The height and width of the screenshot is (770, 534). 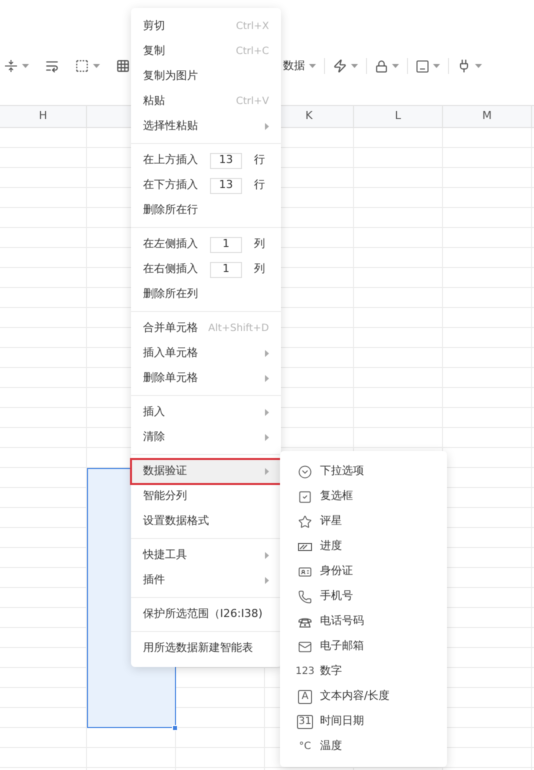 What do you see at coordinates (176, 521) in the screenshot?
I see `menu-label: 设置数据格式` at bounding box center [176, 521].